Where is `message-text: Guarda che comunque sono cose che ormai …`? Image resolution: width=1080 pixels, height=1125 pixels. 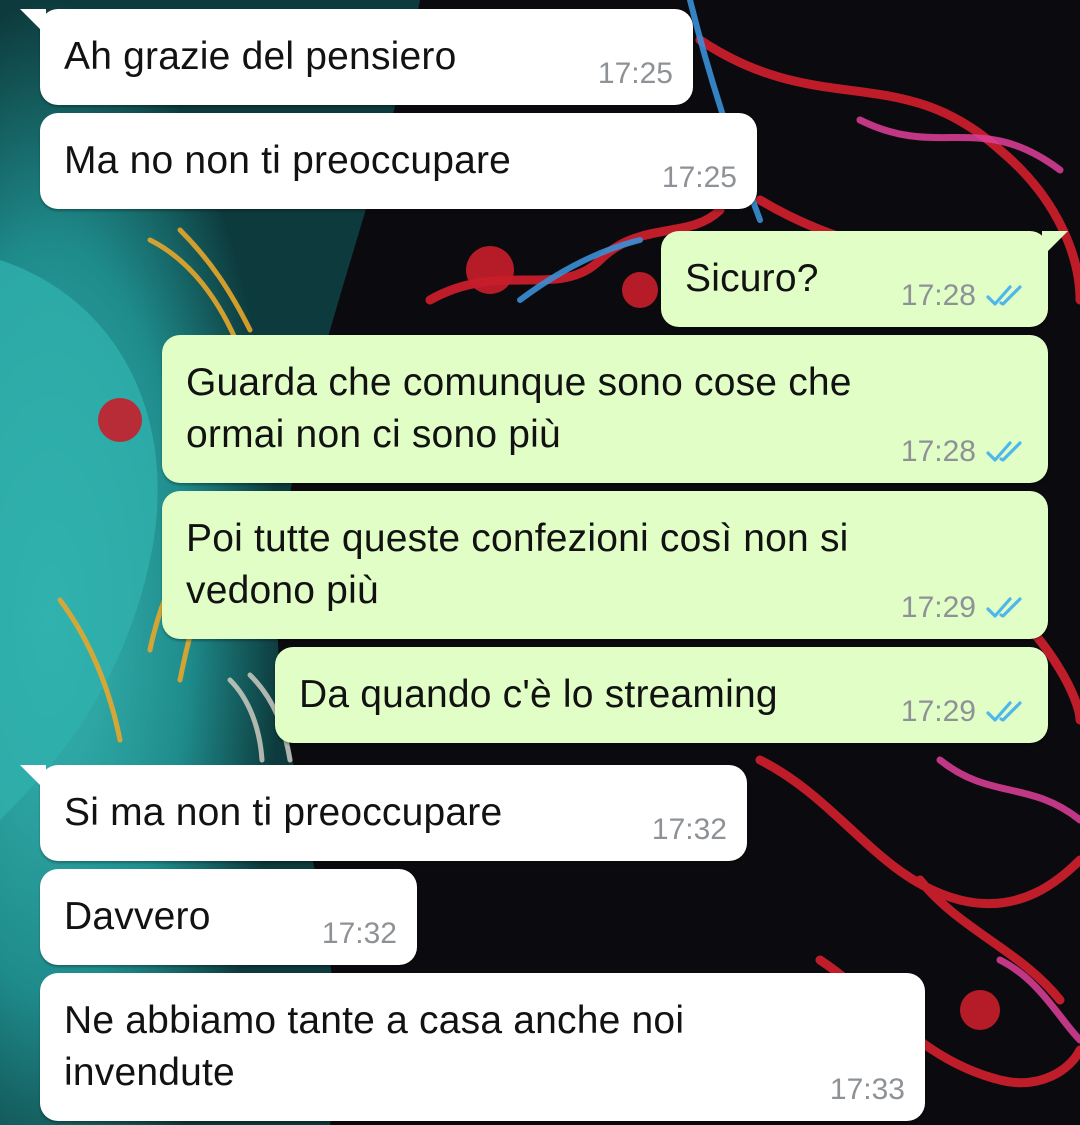
message-text: Guarda che comunque sono cose che ormai … is located at coordinates (519, 408).